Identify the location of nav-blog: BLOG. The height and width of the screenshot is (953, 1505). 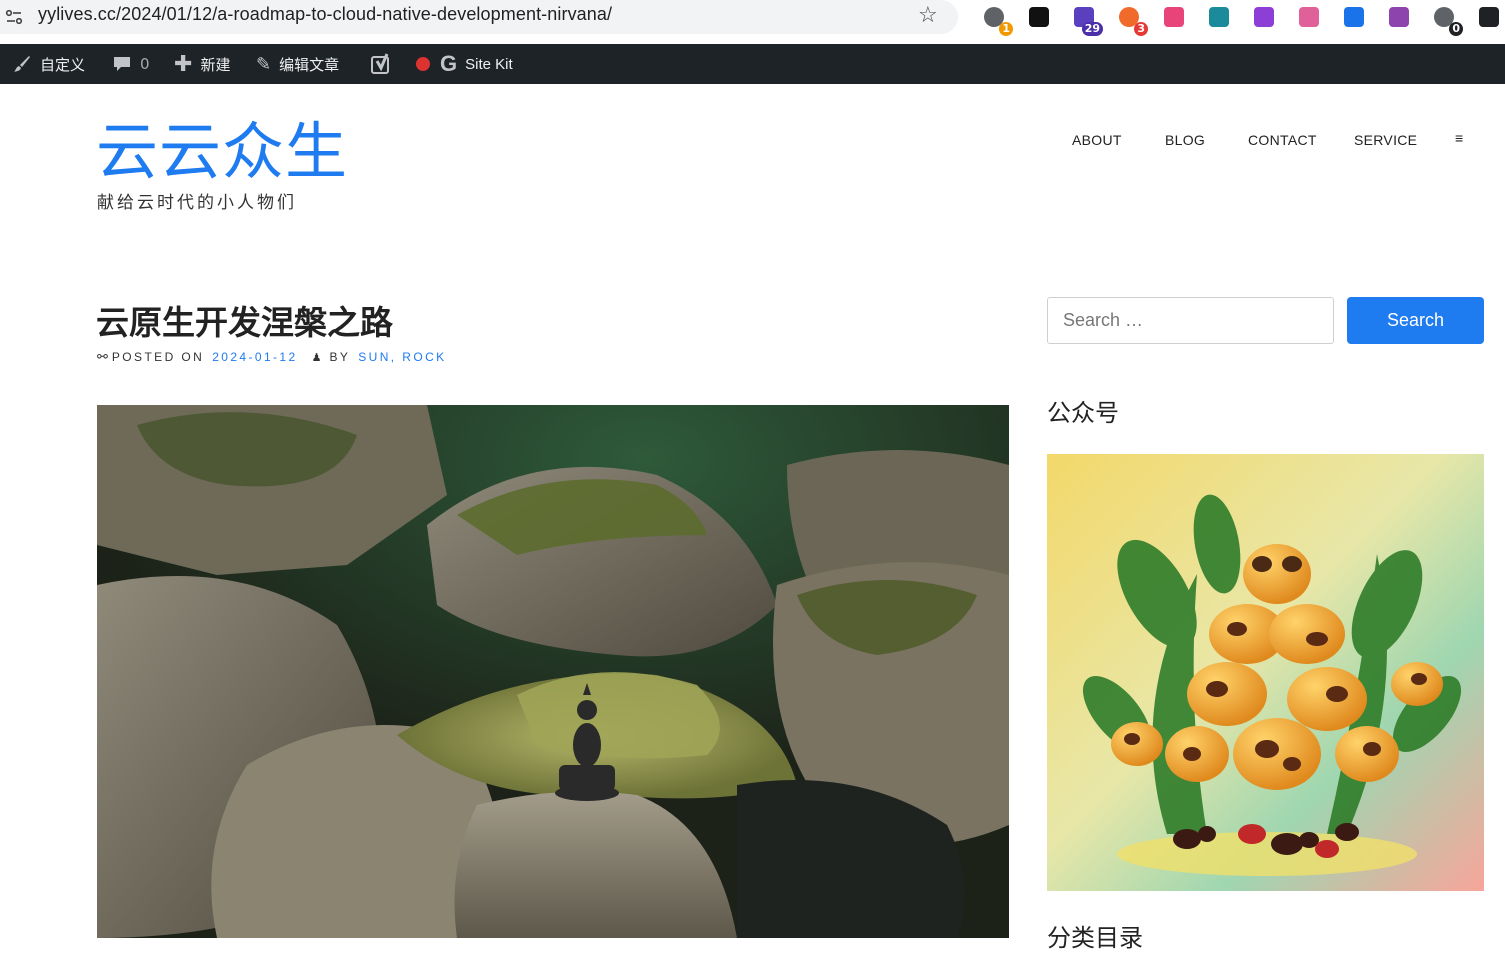
(1185, 140).